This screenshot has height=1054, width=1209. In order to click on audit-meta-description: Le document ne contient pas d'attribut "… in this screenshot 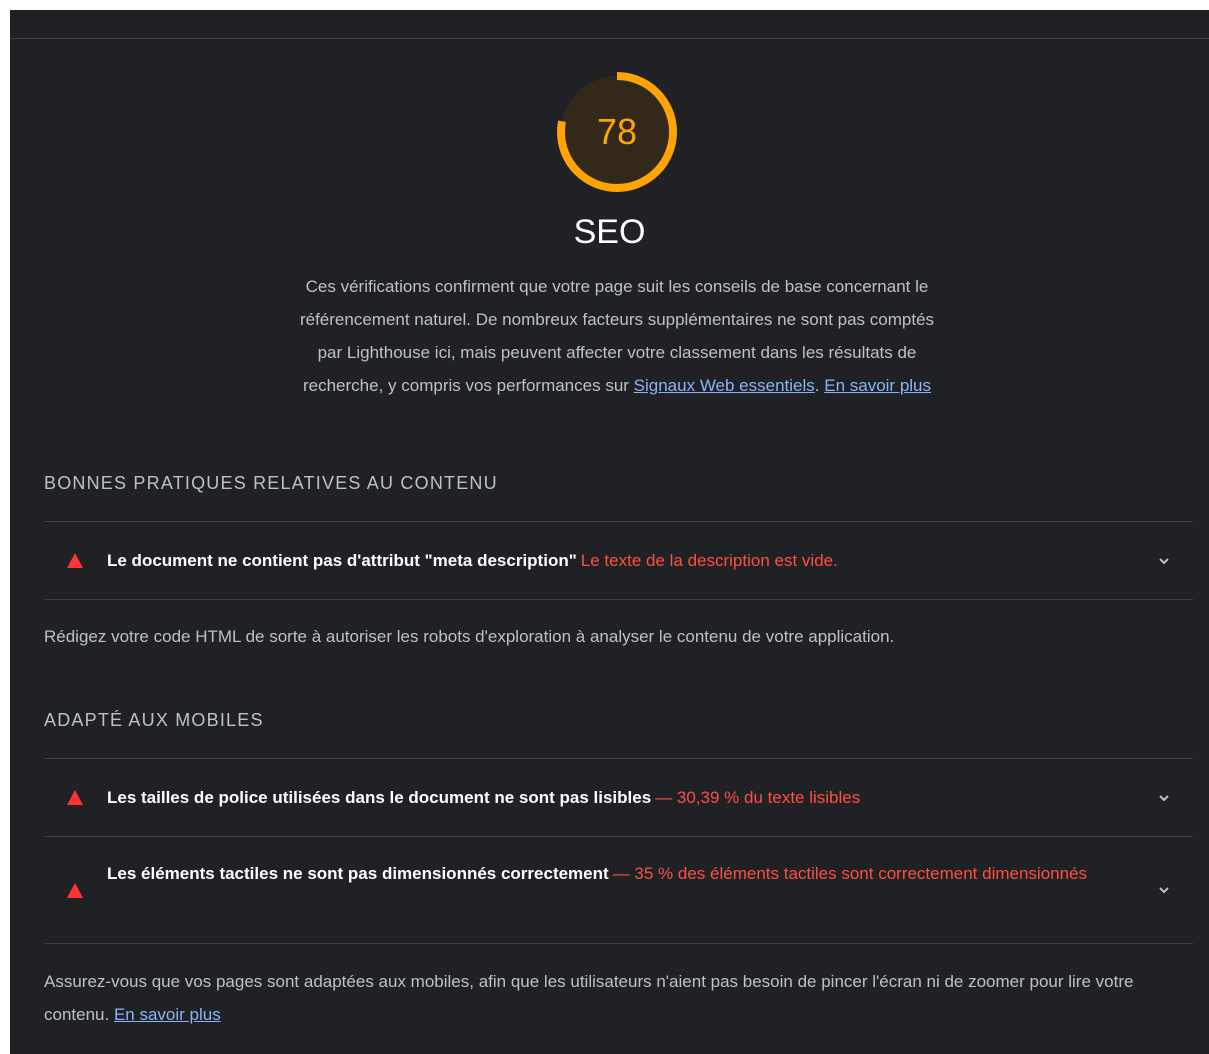, I will do `click(618, 560)`.